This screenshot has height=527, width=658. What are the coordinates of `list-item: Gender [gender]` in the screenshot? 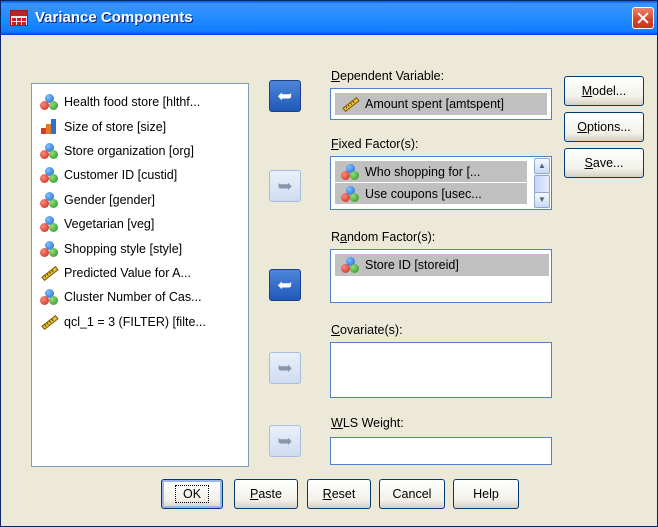 It's located at (140, 200).